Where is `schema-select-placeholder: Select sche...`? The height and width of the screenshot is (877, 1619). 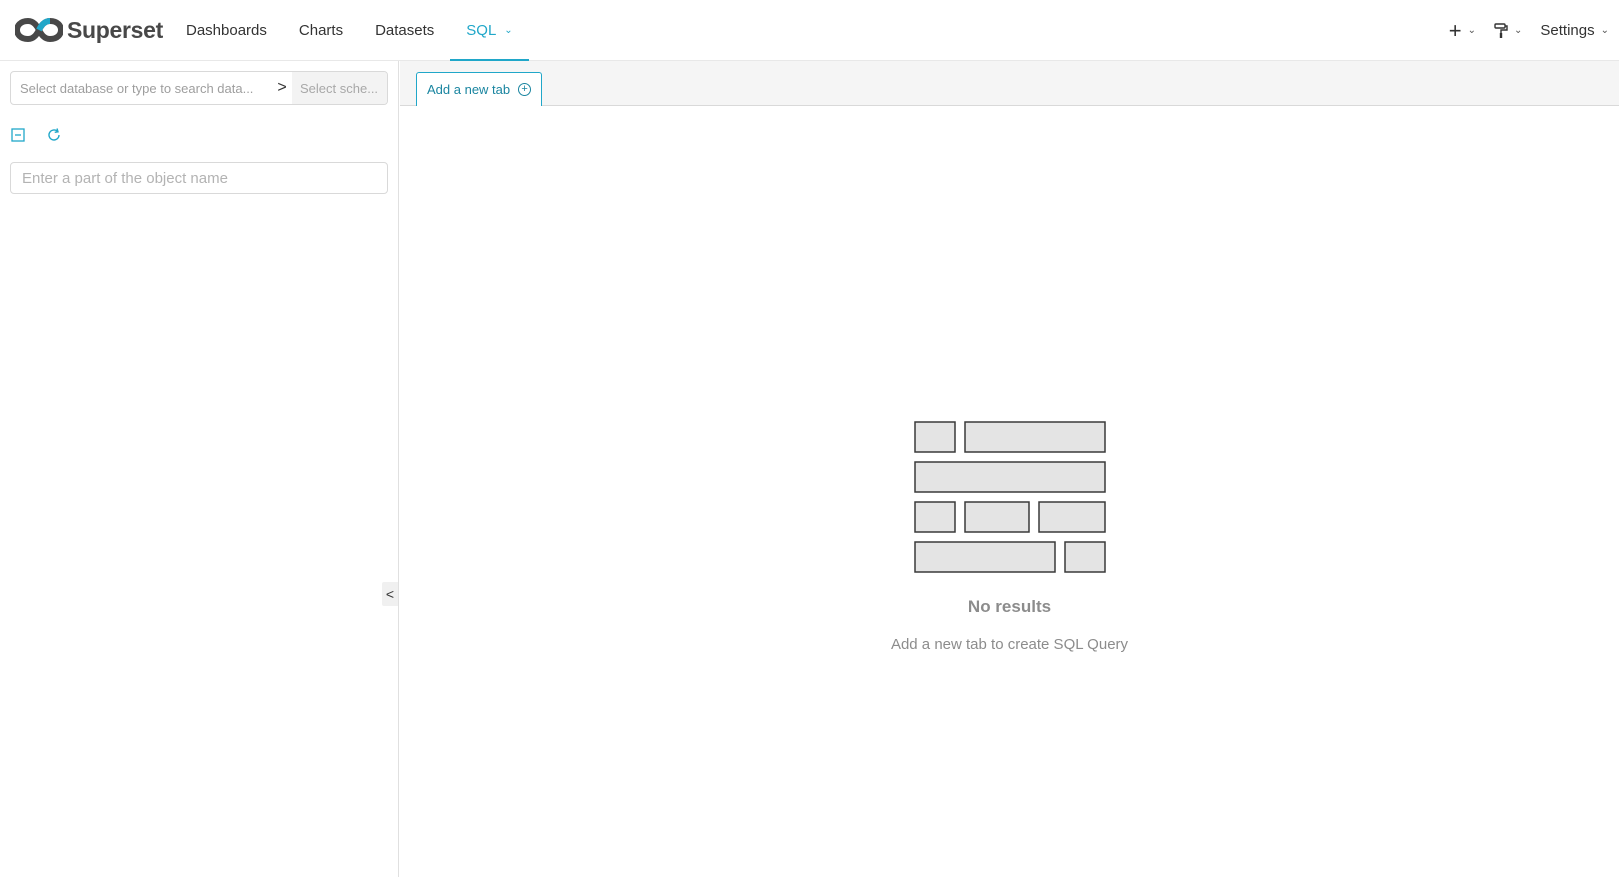
schema-select-placeholder: Select sche... is located at coordinates (339, 88).